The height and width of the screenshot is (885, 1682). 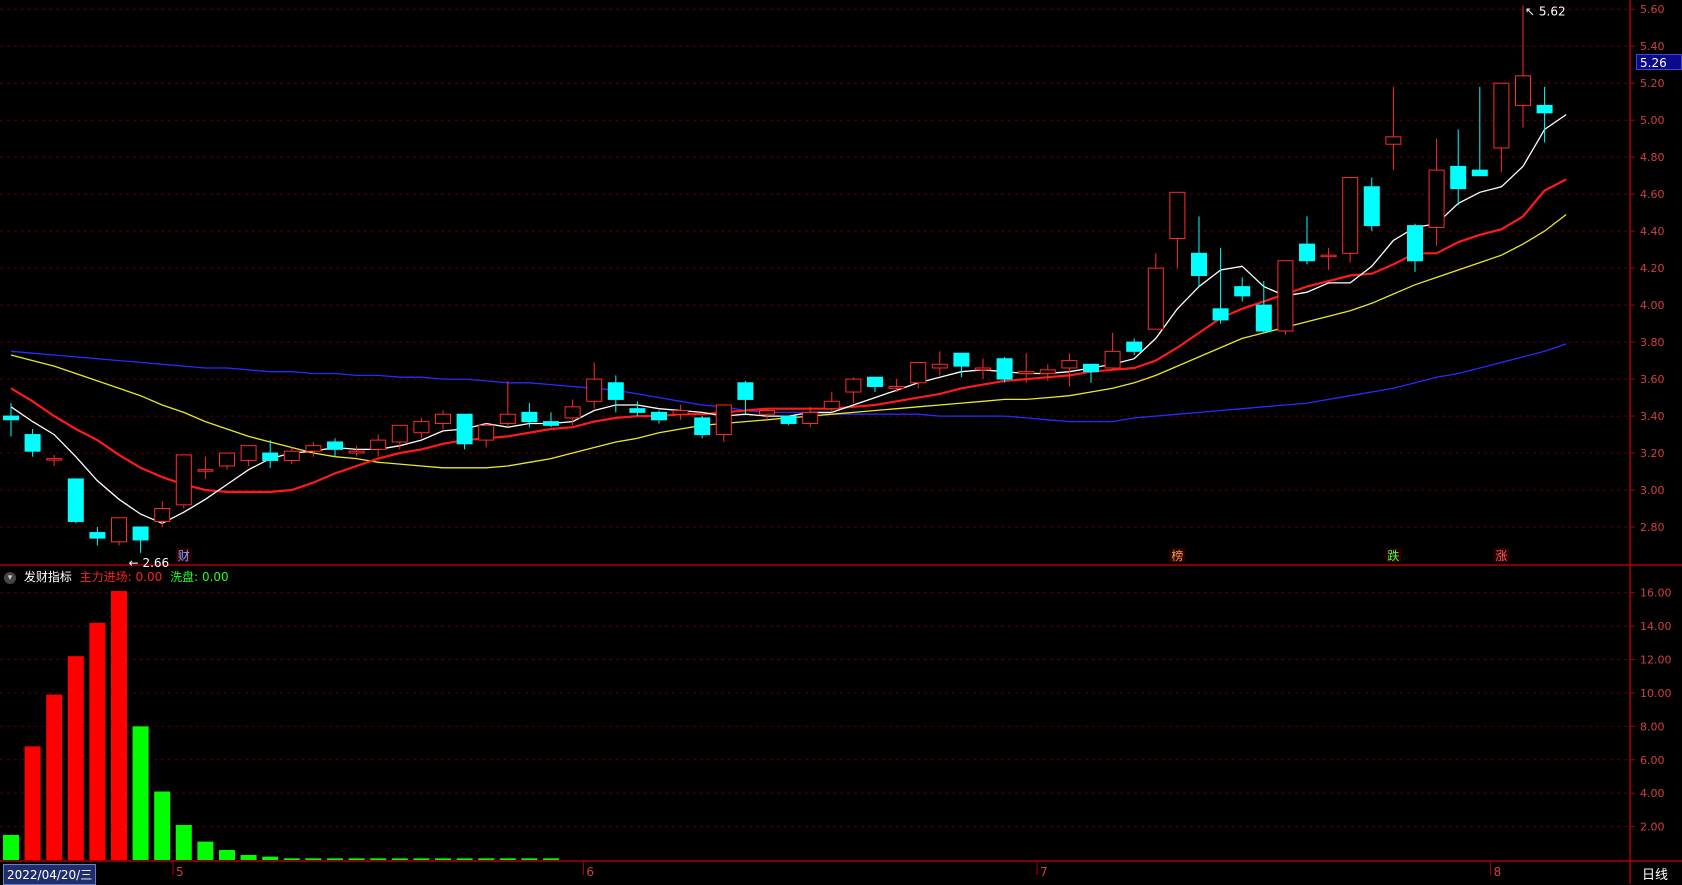 What do you see at coordinates (1501, 555) in the screenshot?
I see `marker-label: 涨` at bounding box center [1501, 555].